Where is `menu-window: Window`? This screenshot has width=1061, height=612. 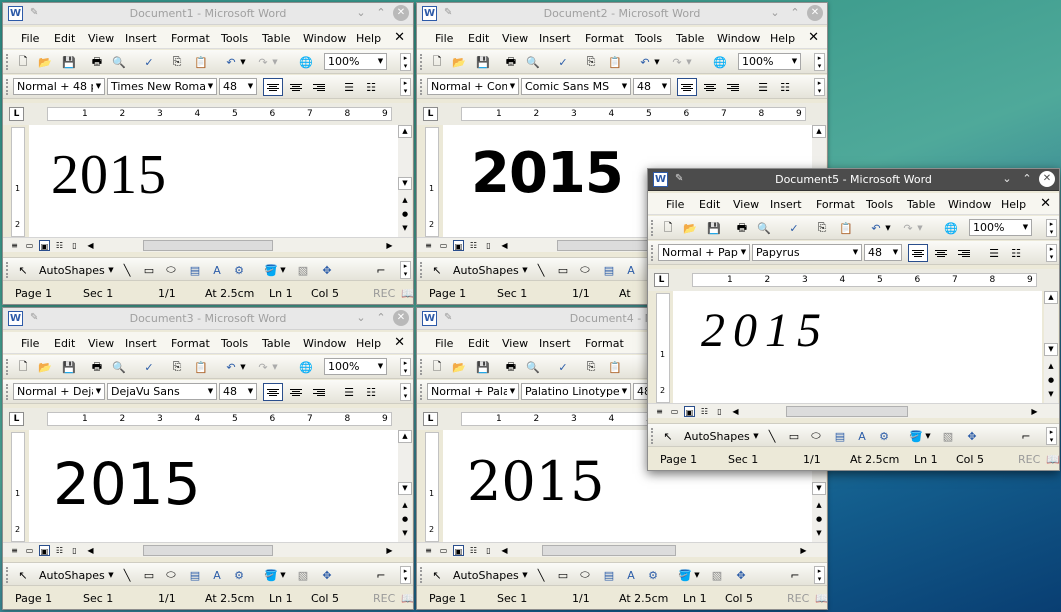
menu-window: Window is located at coordinates (324, 343).